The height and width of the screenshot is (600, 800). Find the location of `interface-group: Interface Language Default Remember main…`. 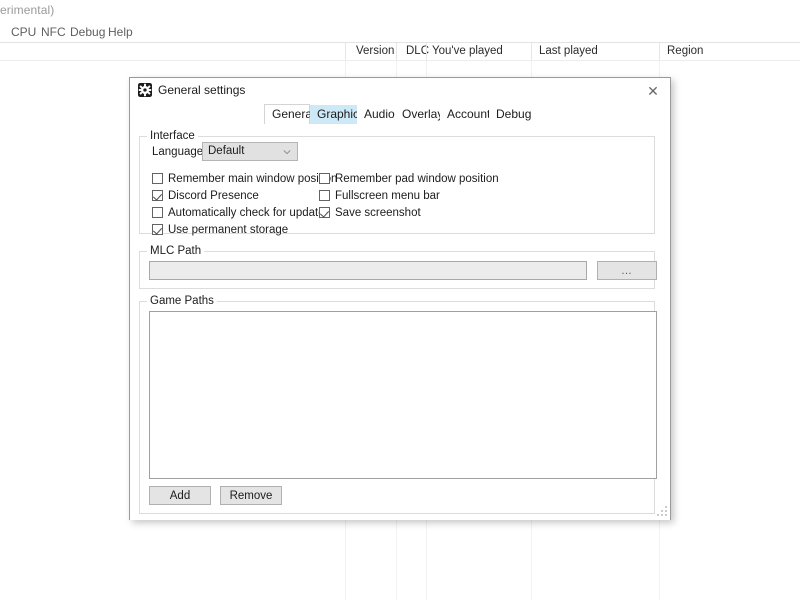

interface-group: Interface Language Default Remember main… is located at coordinates (397, 183).